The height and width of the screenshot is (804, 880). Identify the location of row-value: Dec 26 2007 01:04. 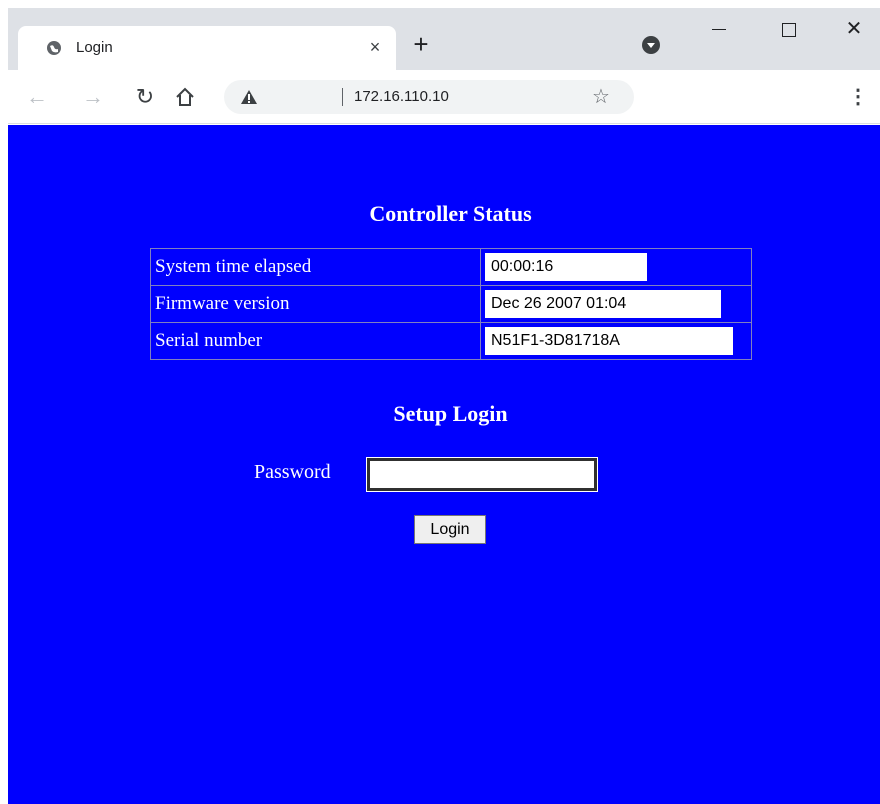
(603, 304).